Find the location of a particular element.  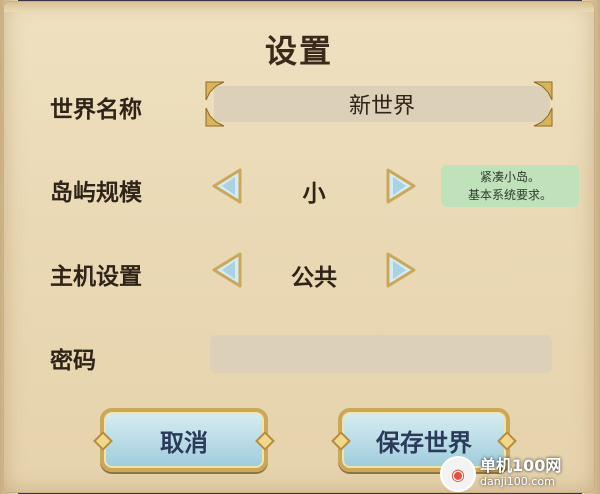

island-size-next-arrow-icon is located at coordinates (400, 186).